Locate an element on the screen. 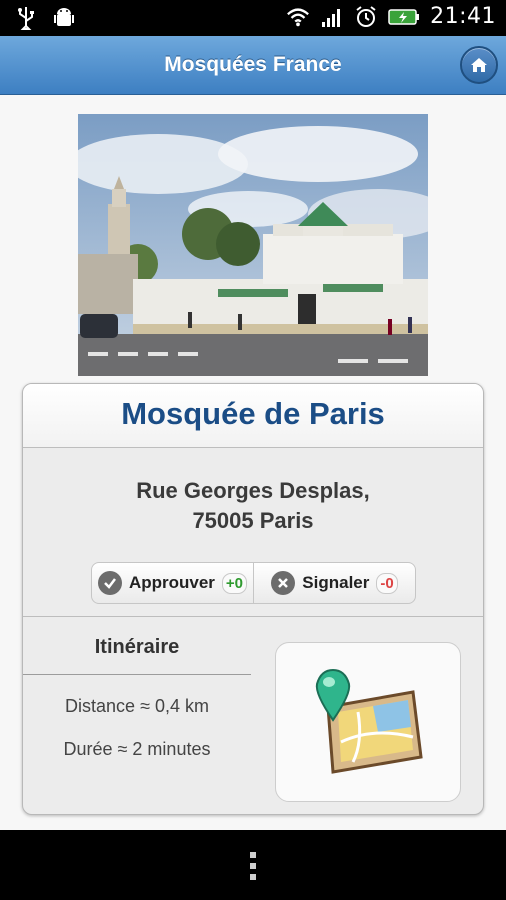 Image resolution: width=506 pixels, height=900 pixels. clock: 21:41 is located at coordinates (463, 16).